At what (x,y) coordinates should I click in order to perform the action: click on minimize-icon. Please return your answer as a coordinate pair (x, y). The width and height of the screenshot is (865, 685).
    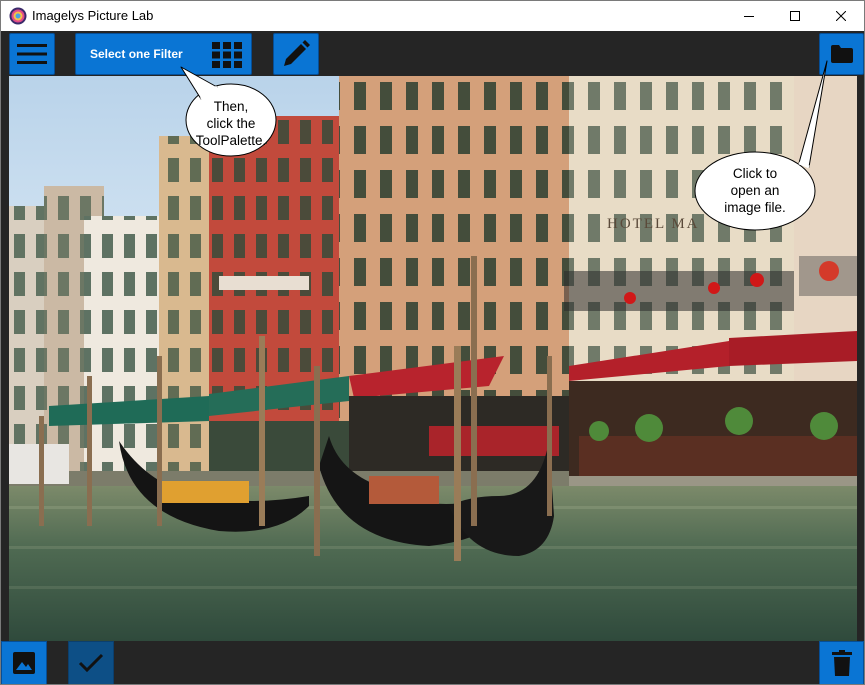
    Looking at the image, I should click on (749, 16).